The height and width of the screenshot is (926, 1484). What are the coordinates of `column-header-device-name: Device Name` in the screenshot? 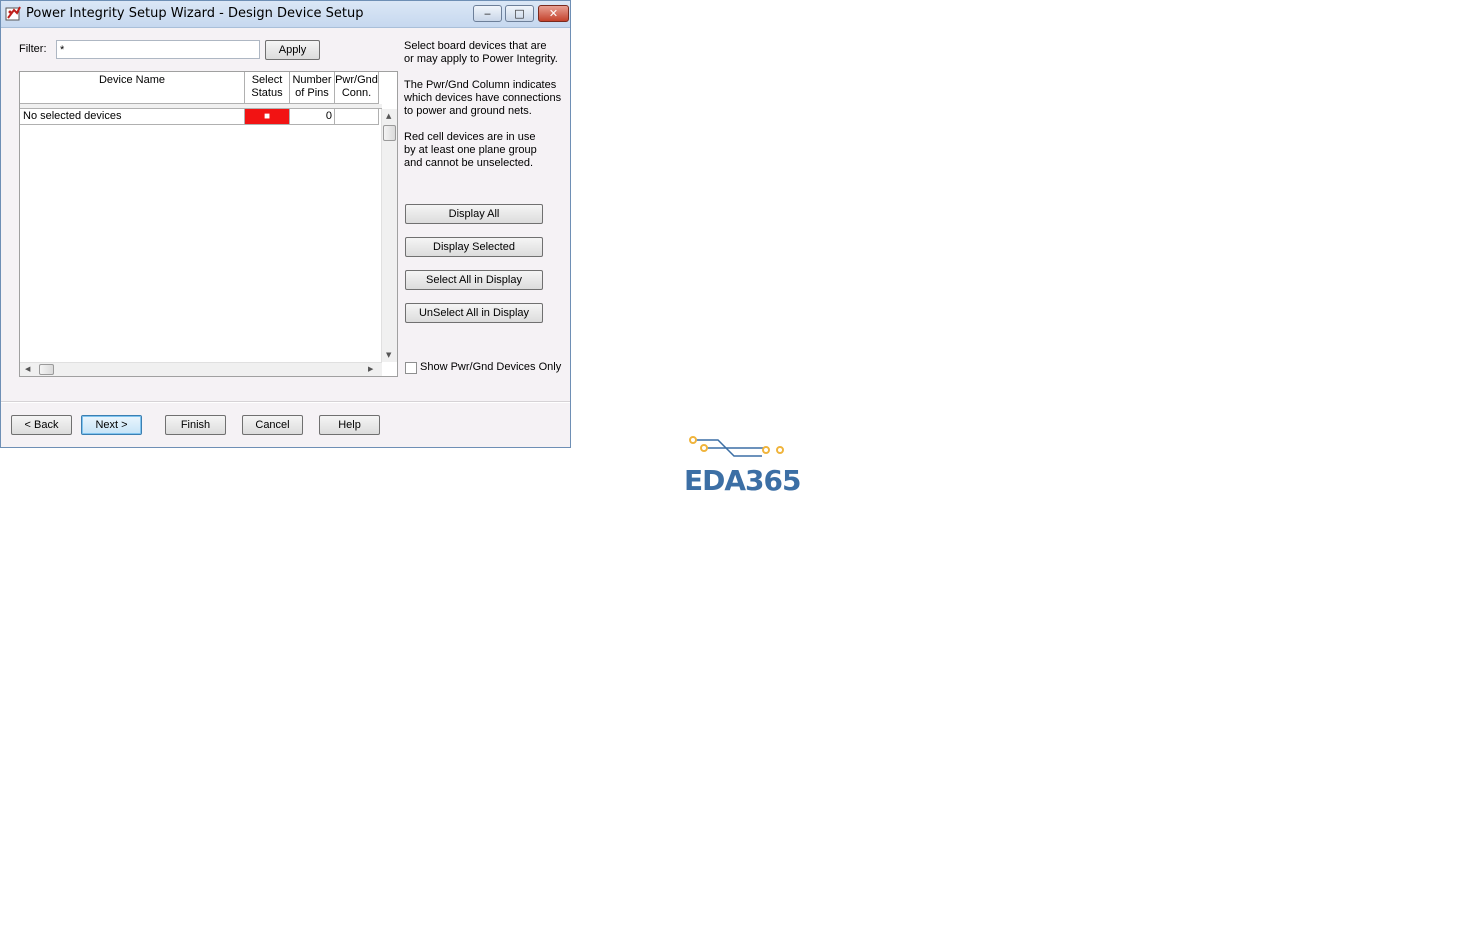 It's located at (132, 88).